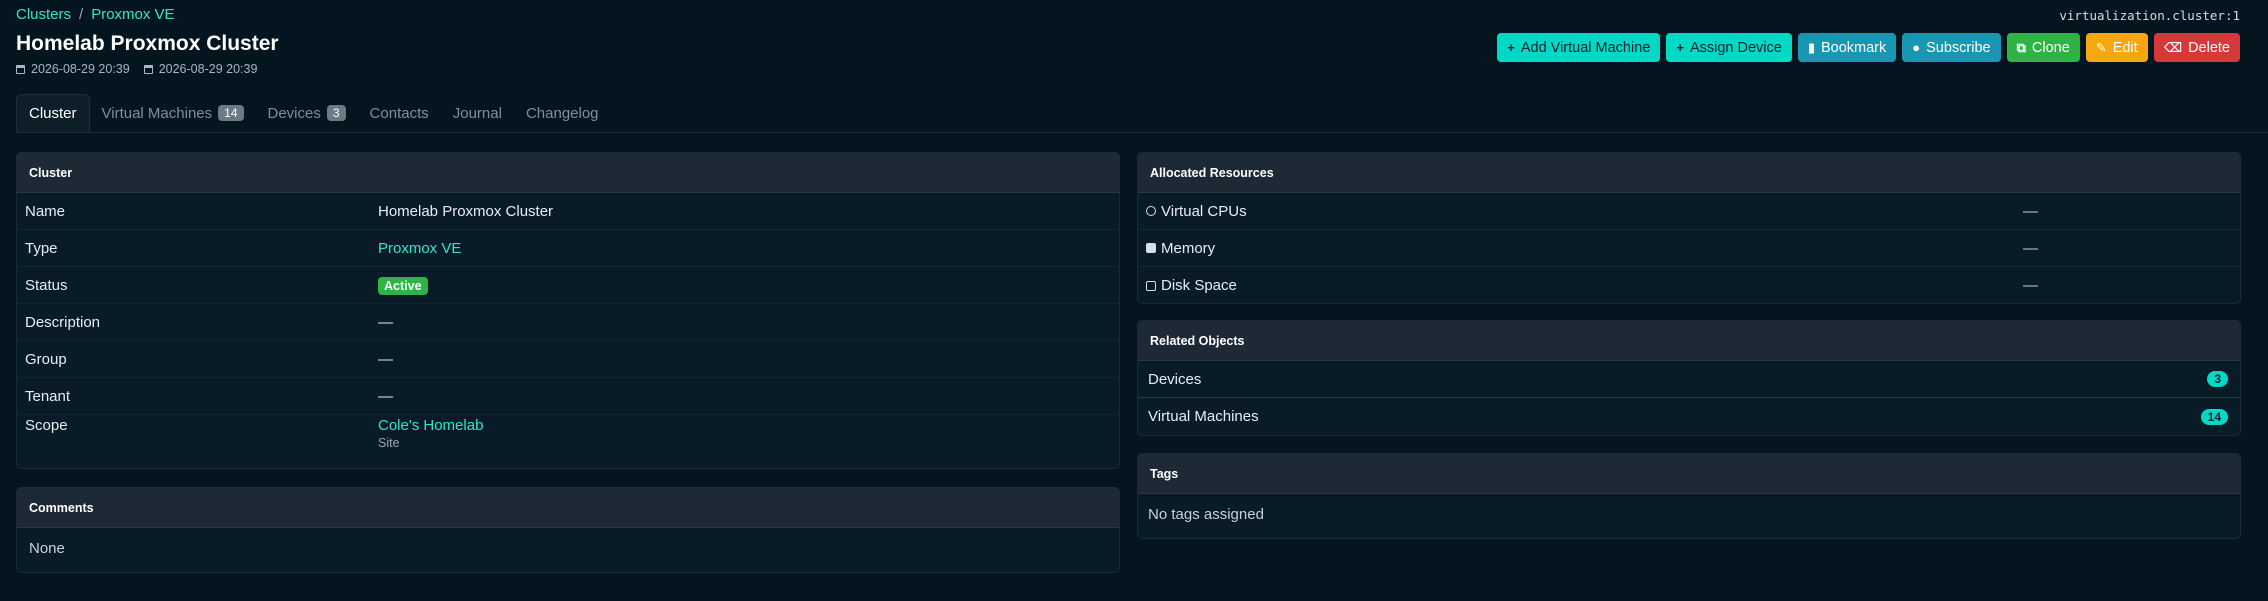 Image resolution: width=2268 pixels, height=601 pixels. I want to click on subscribe-button: ● Subscribe, so click(1951, 47).